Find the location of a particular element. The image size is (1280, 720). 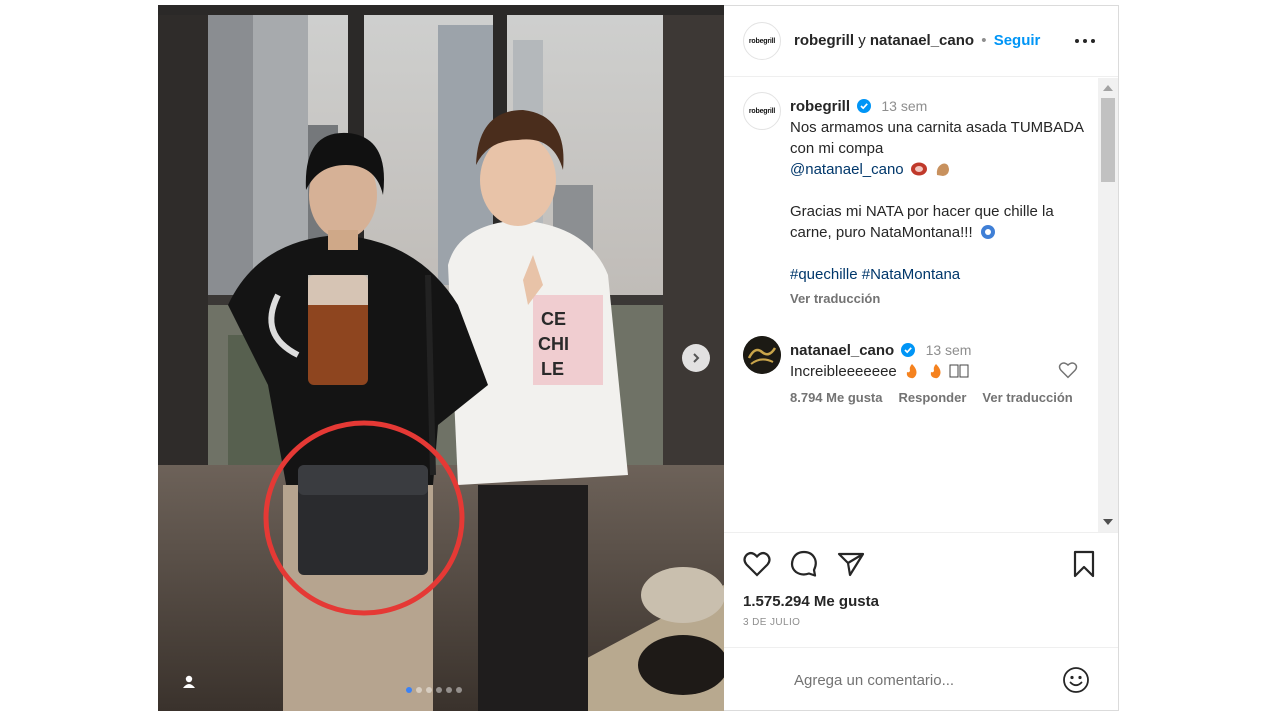

smile-icon is located at coordinates (1076, 680).